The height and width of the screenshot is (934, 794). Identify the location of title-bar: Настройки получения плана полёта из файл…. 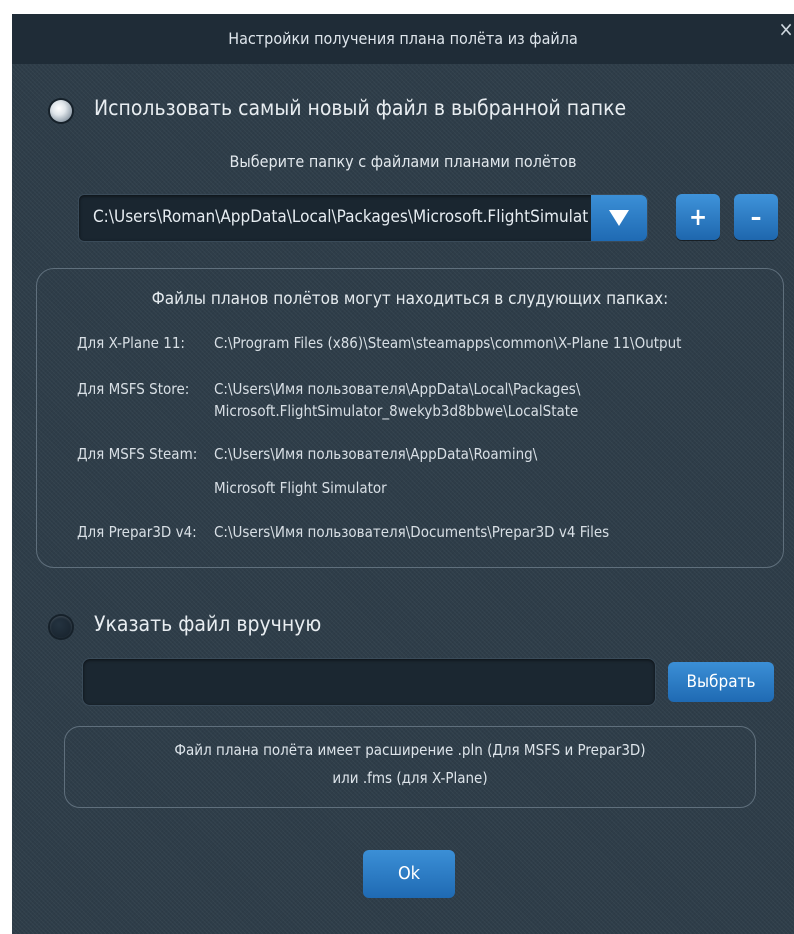
(403, 39).